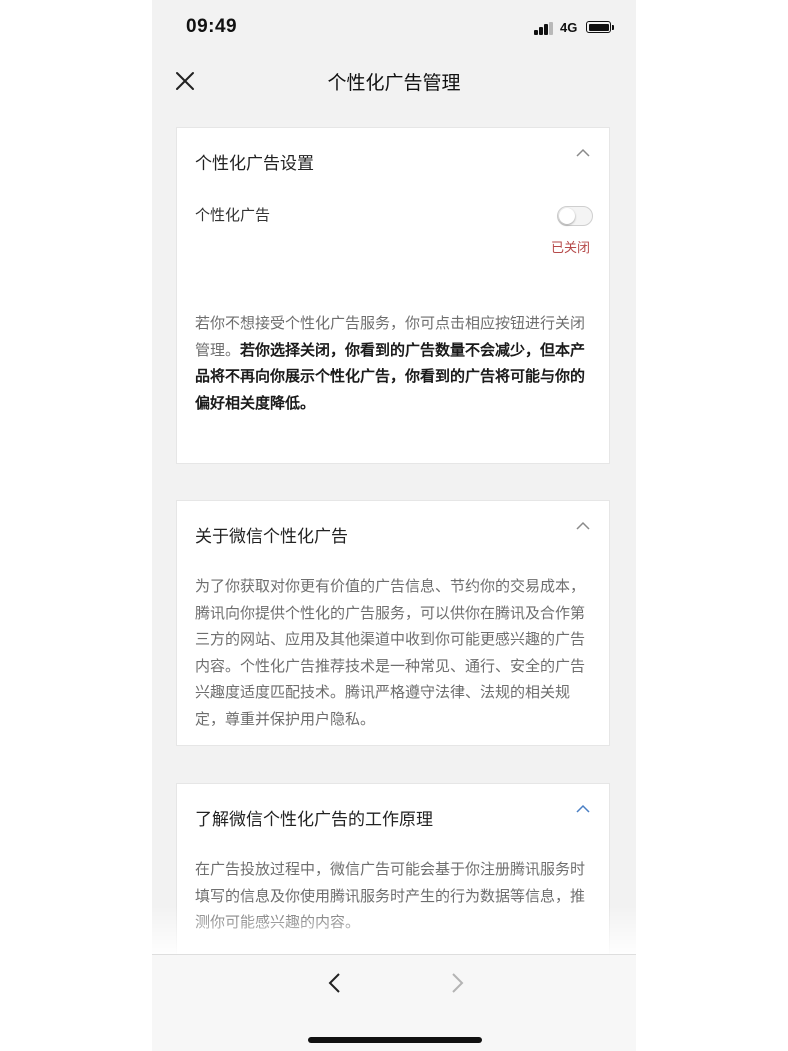 The height and width of the screenshot is (1051, 788). What do you see at coordinates (271, 537) in the screenshot?
I see `card-title: 关于微信个性化广告` at bounding box center [271, 537].